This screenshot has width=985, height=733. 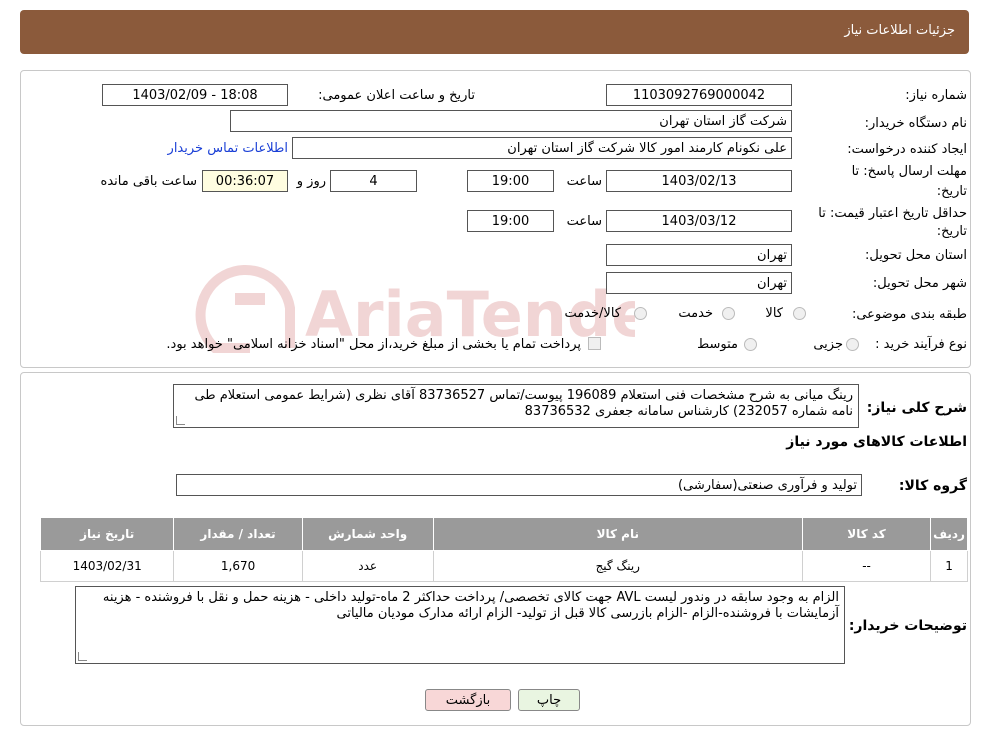 I want to click on need-number-field: 1103092769000042, so click(x=699, y=95).